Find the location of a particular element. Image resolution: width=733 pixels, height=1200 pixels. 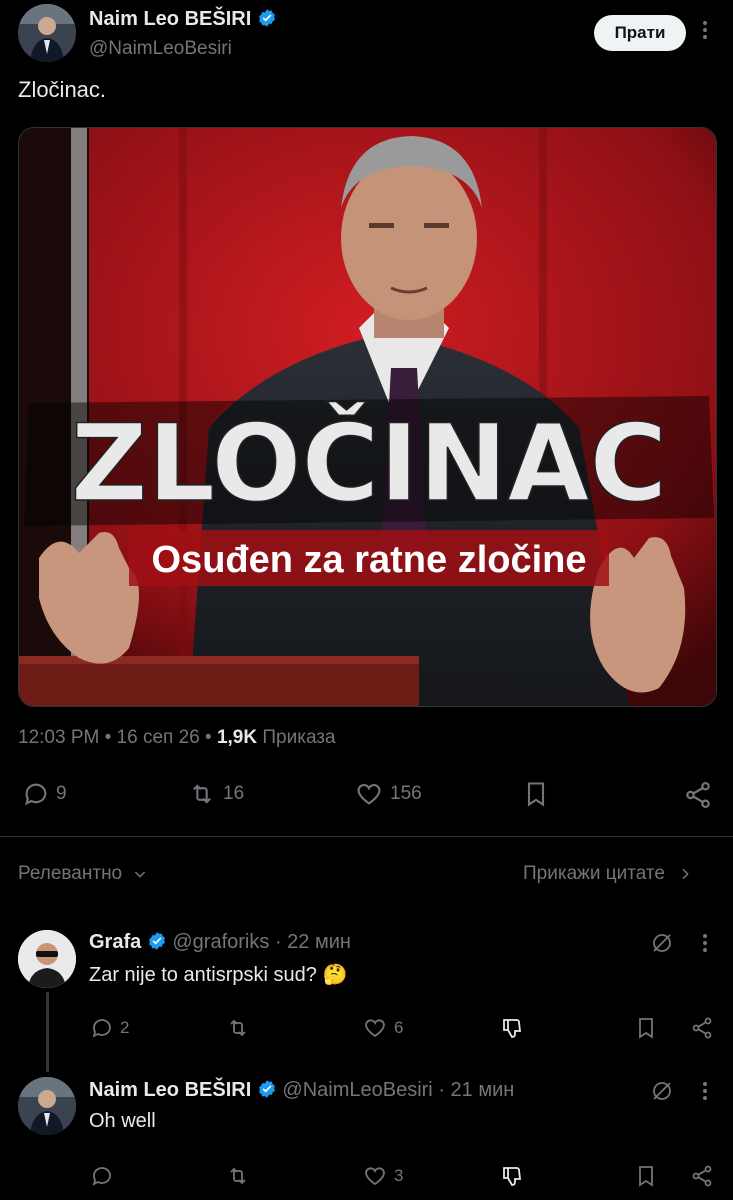

like-button: 6 is located at coordinates (382, 1028).